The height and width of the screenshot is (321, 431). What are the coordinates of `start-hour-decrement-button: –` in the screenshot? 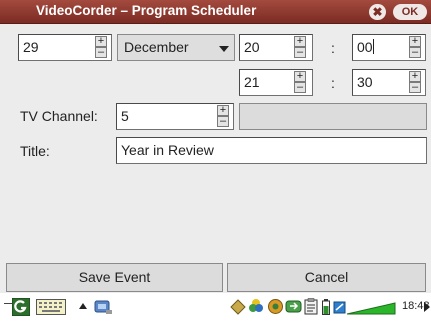 It's located at (300, 52).